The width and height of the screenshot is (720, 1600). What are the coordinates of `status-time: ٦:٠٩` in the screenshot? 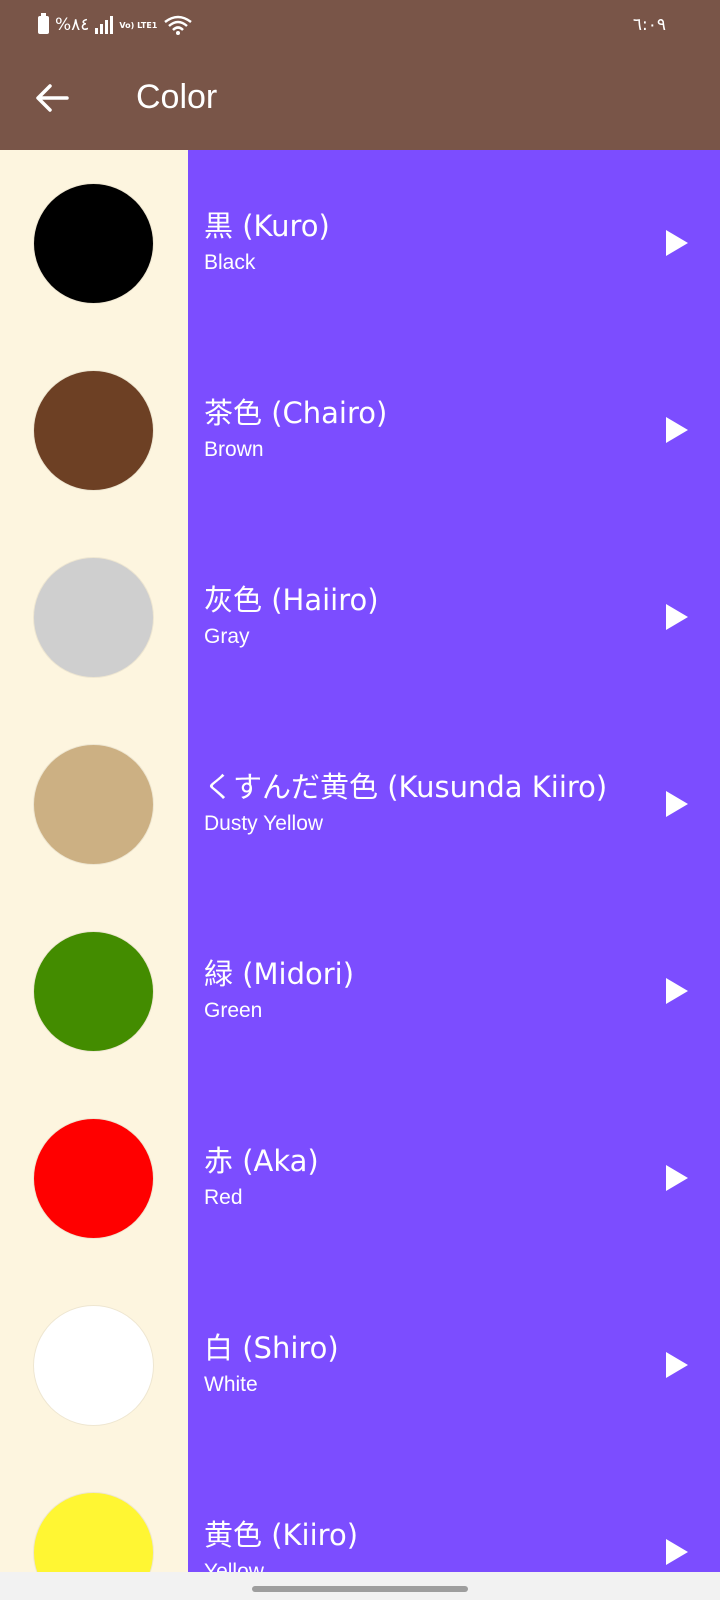 It's located at (649, 25).